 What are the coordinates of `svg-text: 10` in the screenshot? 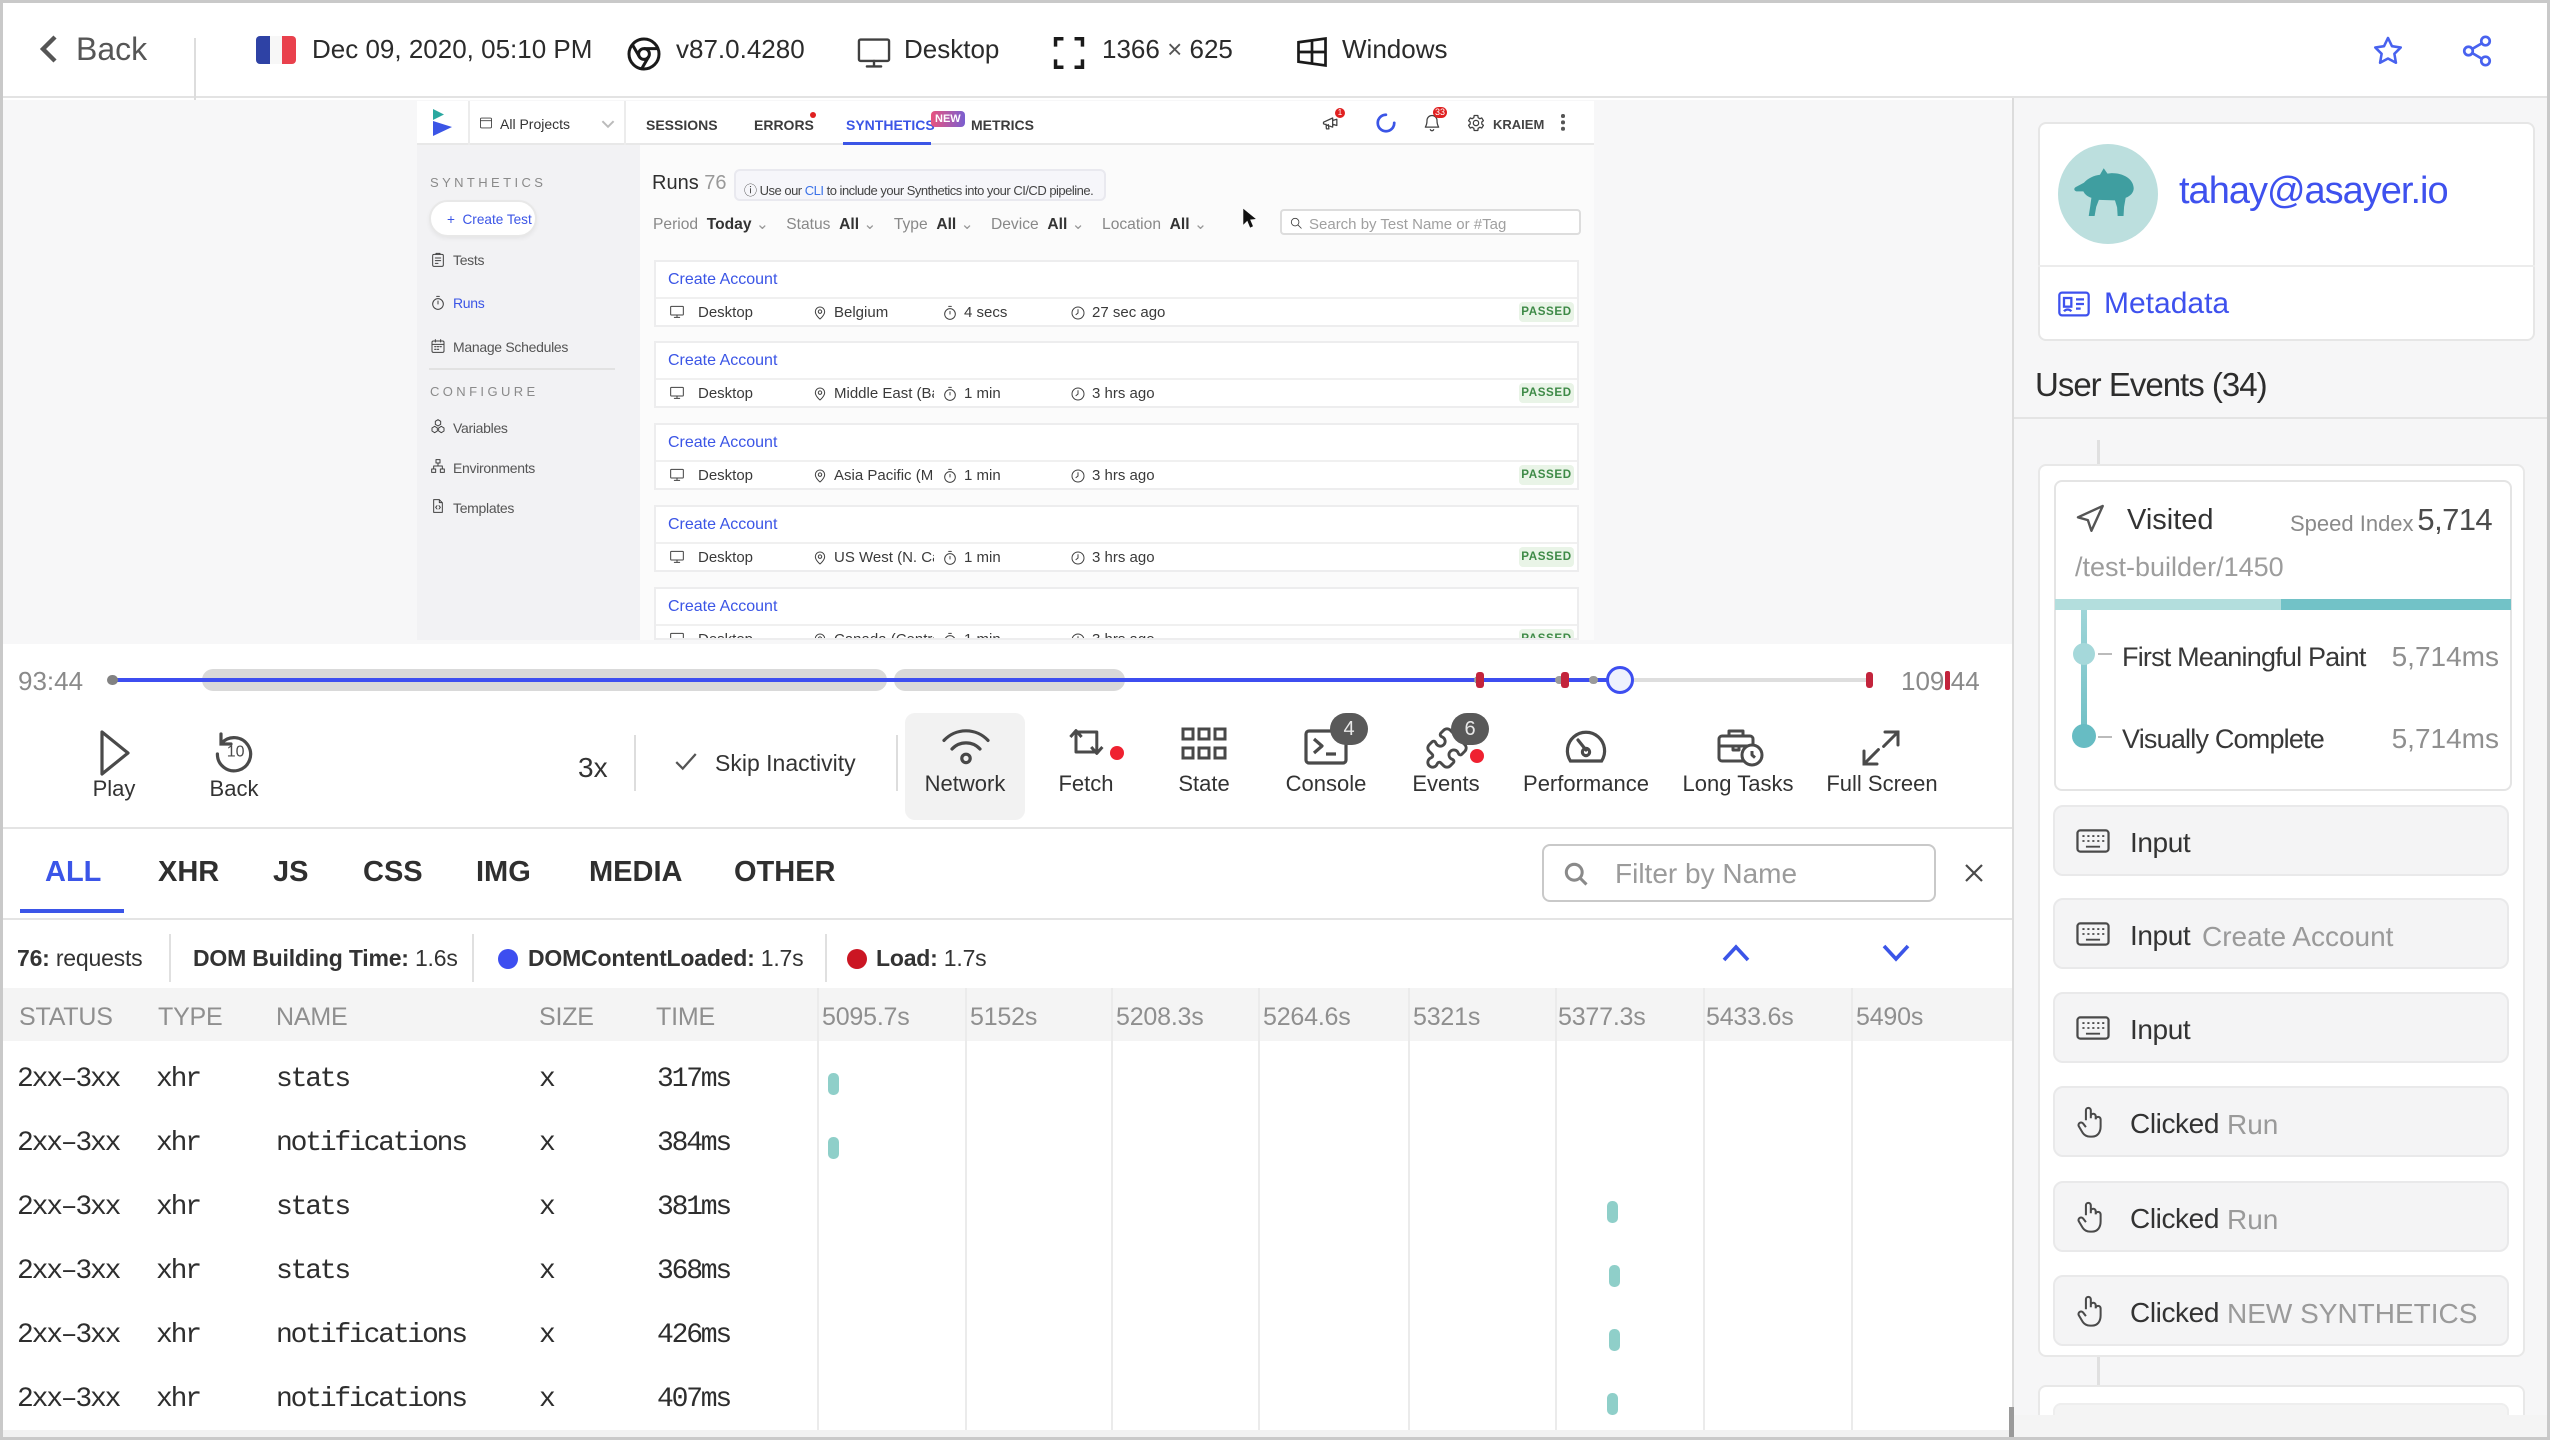 It's located at (236, 751).